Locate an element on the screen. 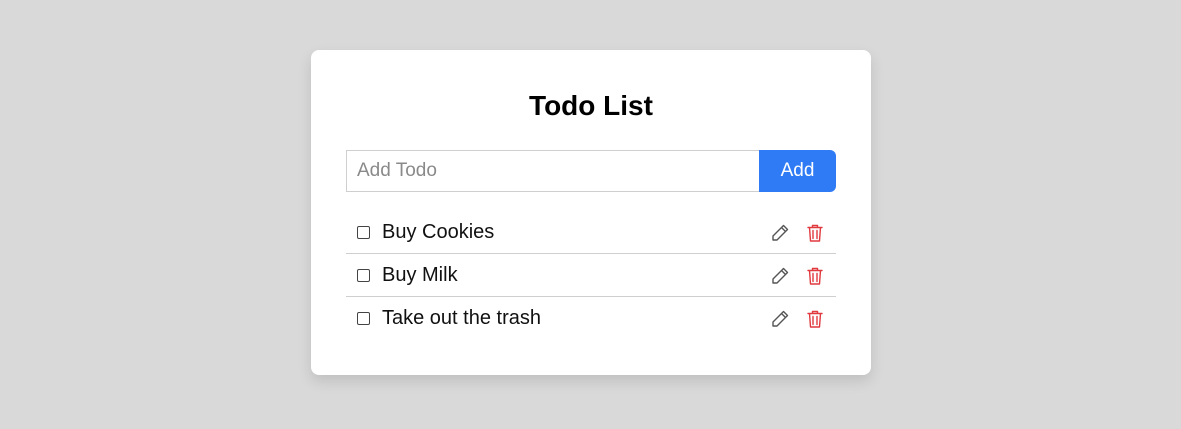 The height and width of the screenshot is (429, 1181). todo-list: Buy Cookies Buy Milk Take out the trash is located at coordinates (591, 275).